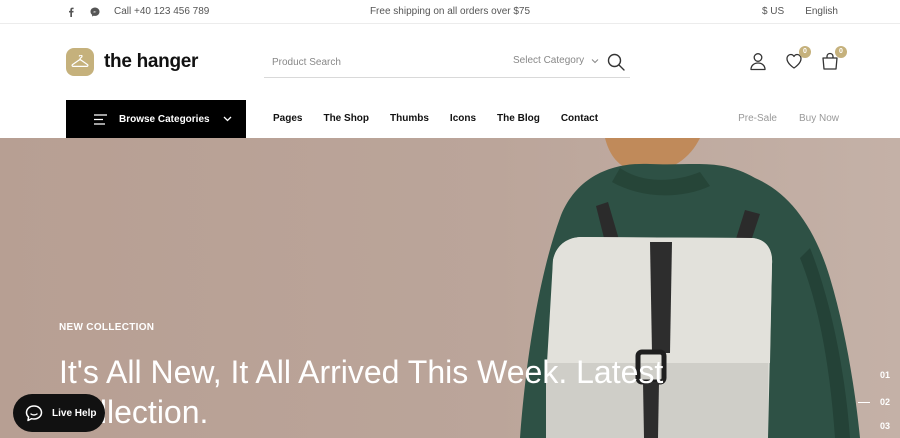 This screenshot has width=900, height=438. What do you see at coordinates (821, 11) in the screenshot?
I see `language-selector: English` at bounding box center [821, 11].